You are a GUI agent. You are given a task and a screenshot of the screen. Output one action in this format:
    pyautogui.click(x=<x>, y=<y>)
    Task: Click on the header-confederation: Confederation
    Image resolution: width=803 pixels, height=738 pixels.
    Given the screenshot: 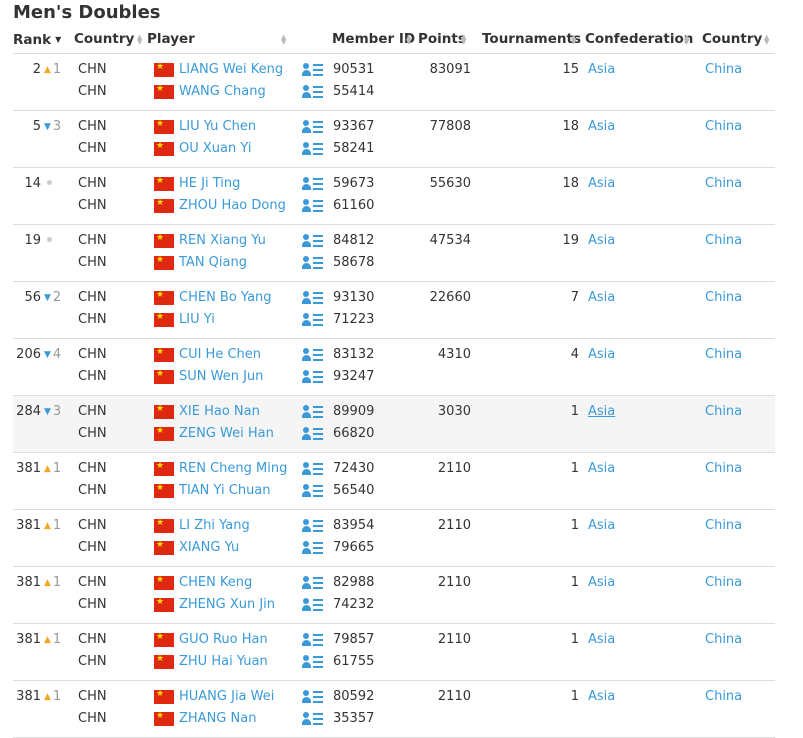 What is the action you would take?
    pyautogui.click(x=639, y=39)
    